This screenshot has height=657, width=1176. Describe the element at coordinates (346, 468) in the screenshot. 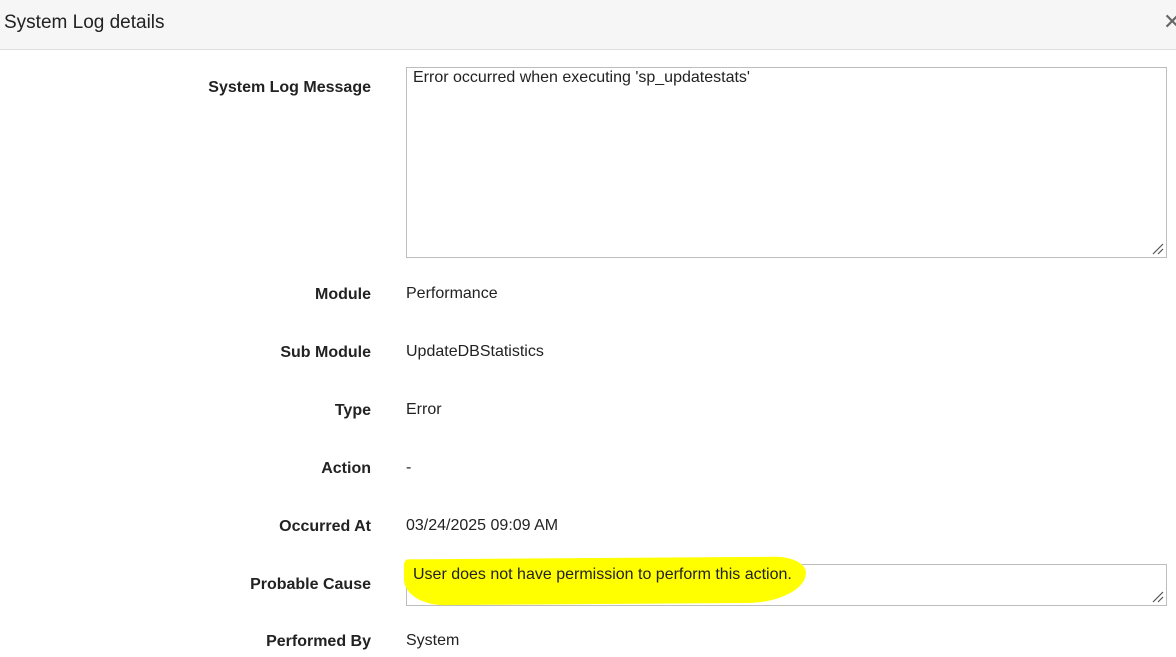

I see `action-label: Action` at that location.